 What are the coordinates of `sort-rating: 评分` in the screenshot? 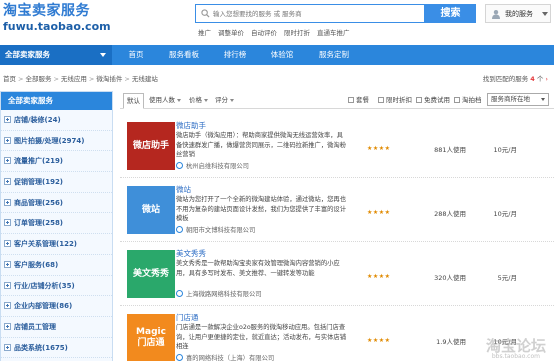 It's located at (224, 100).